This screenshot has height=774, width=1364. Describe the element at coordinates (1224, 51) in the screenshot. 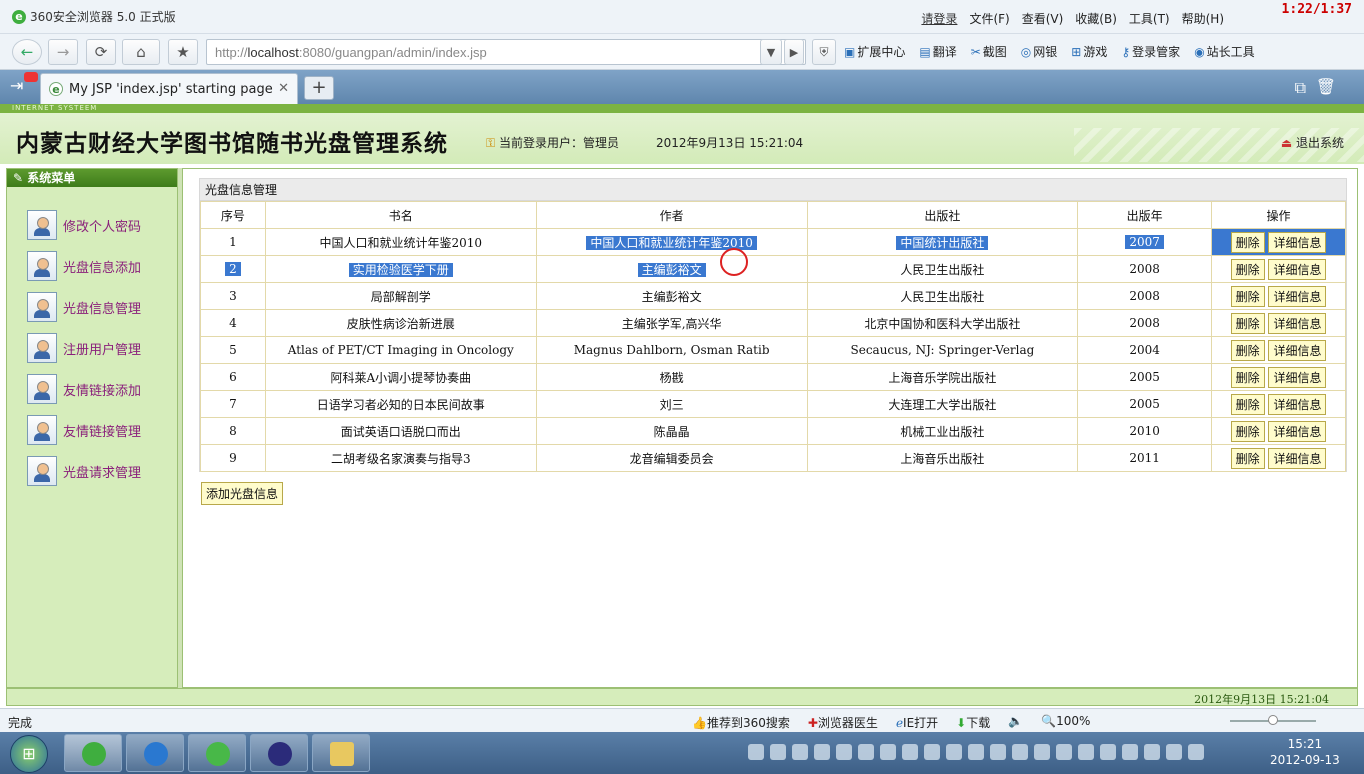

I see `webmaster-tools-button: ◉ 站长工具` at that location.